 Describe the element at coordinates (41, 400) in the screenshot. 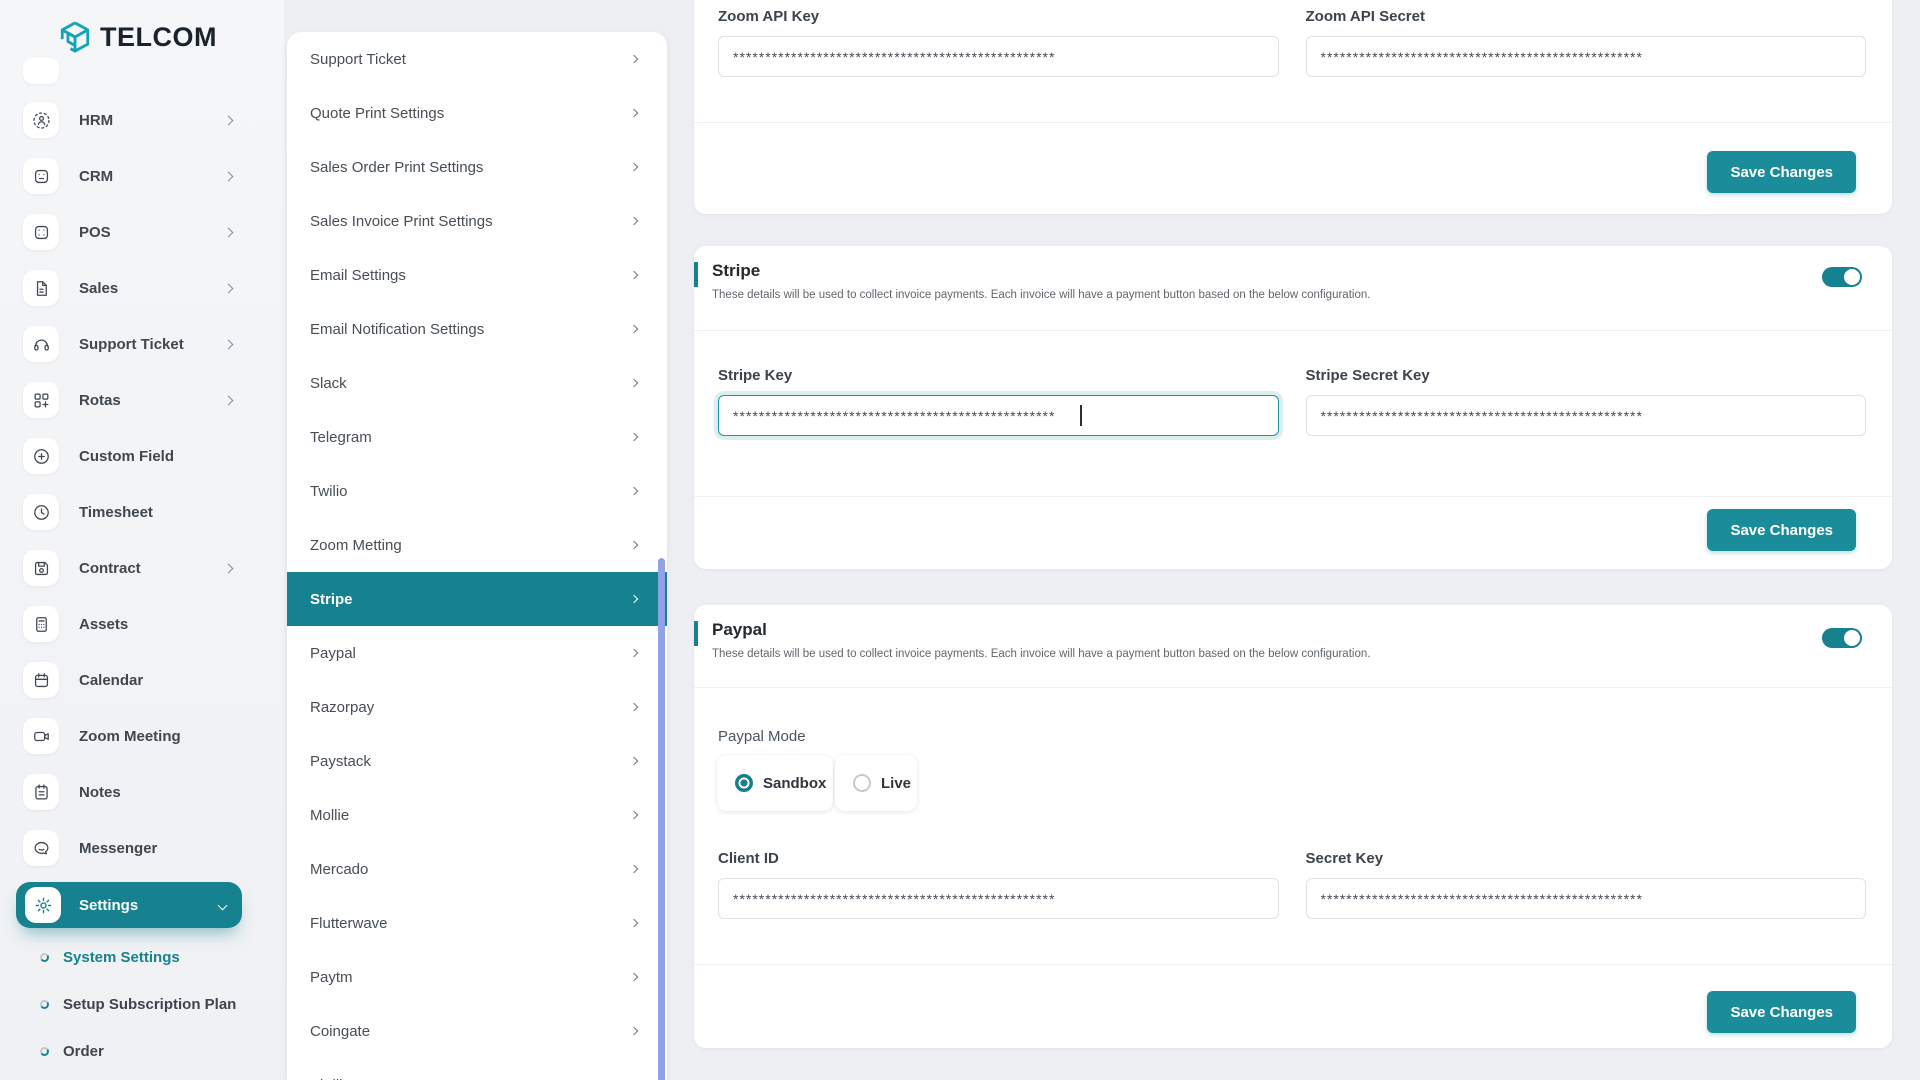

I see `grid-plus-icon` at that location.